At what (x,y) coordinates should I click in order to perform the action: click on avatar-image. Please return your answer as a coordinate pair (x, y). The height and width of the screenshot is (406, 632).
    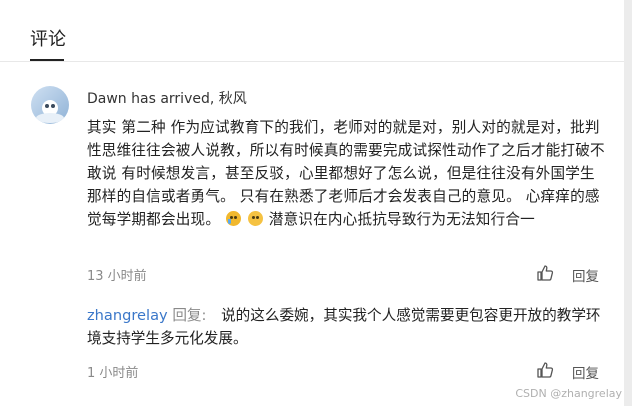
    Looking at the image, I should click on (50, 105).